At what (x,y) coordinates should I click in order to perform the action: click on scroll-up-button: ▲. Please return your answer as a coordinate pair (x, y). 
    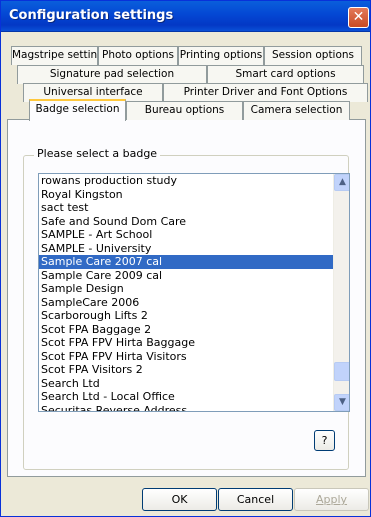
    Looking at the image, I should click on (341, 182).